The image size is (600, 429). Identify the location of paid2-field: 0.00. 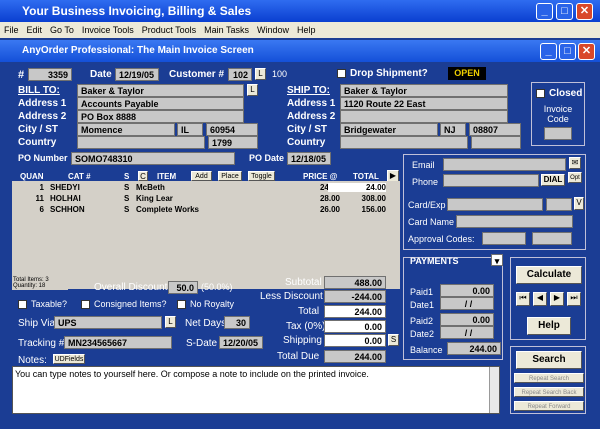
(467, 319).